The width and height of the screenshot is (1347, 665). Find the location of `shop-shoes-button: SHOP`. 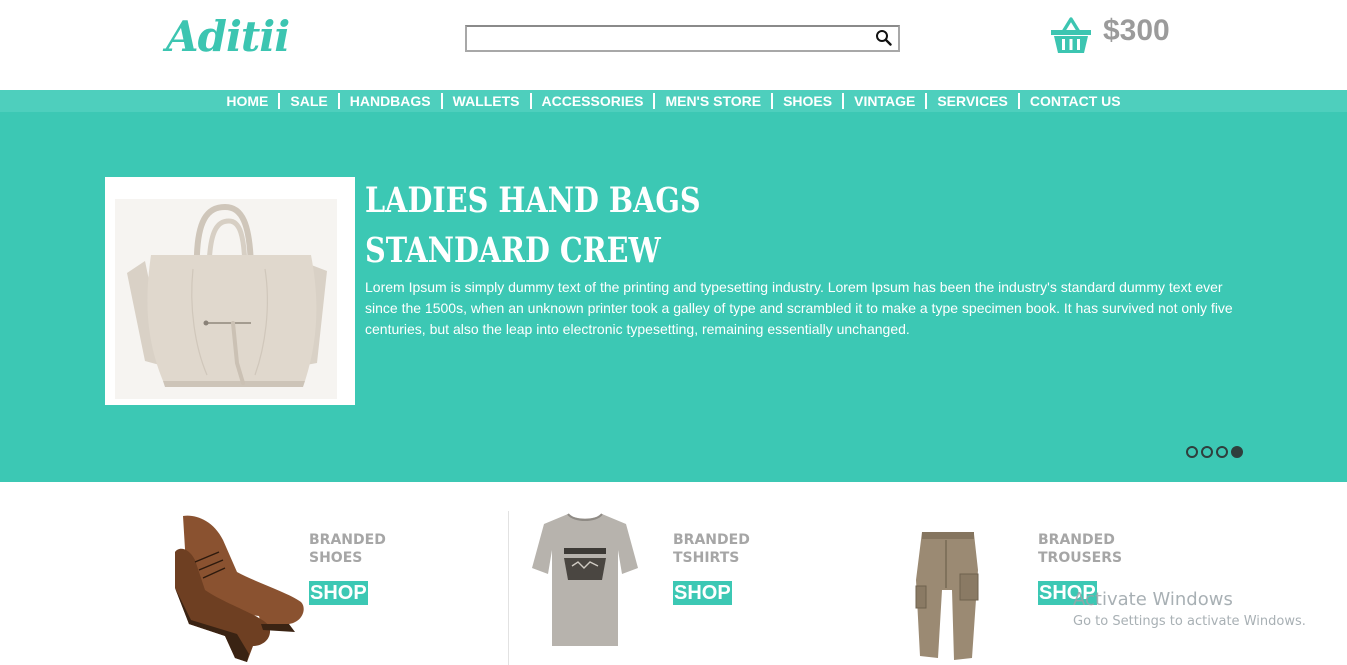

shop-shoes-button: SHOP is located at coordinates (338, 593).